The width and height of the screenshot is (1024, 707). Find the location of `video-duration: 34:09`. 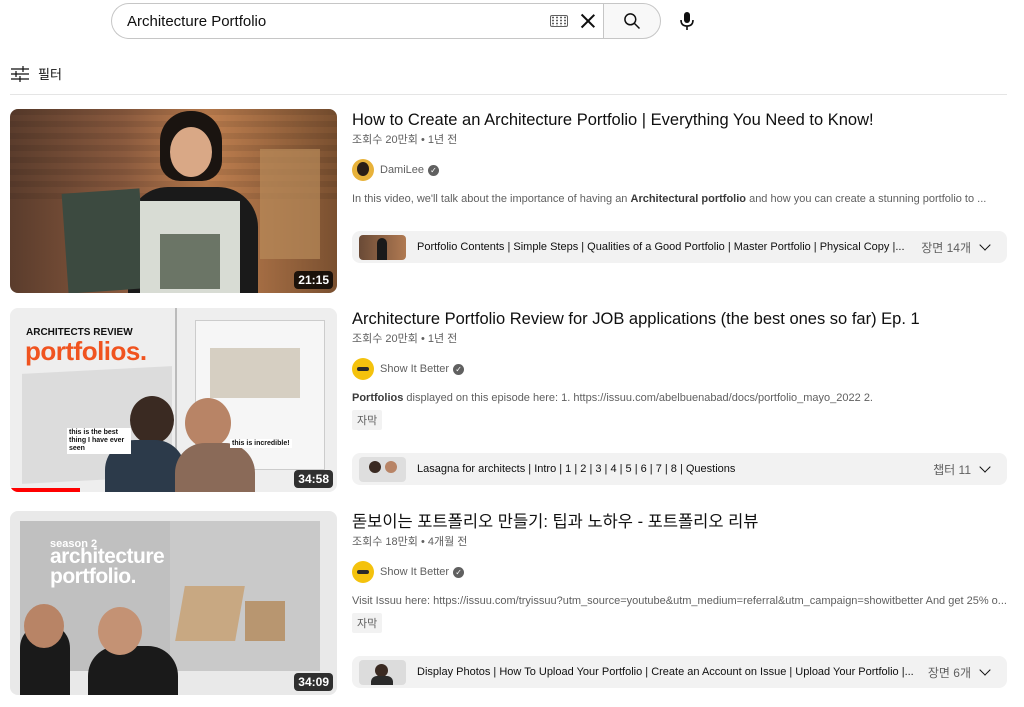

video-duration: 34:09 is located at coordinates (313, 682).